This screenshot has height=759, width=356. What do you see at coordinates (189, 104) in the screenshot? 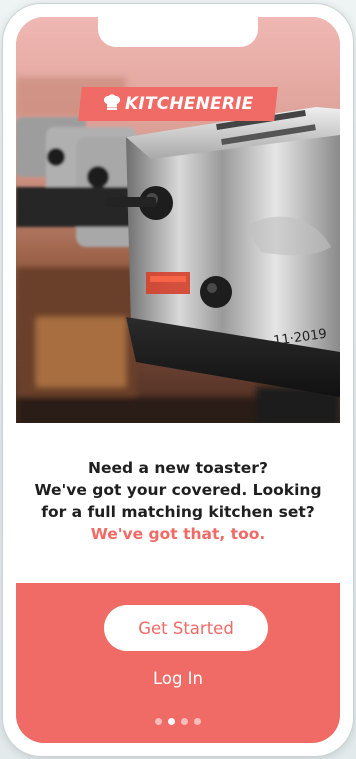
I see `brand-name: KITCHENERIE` at bounding box center [189, 104].